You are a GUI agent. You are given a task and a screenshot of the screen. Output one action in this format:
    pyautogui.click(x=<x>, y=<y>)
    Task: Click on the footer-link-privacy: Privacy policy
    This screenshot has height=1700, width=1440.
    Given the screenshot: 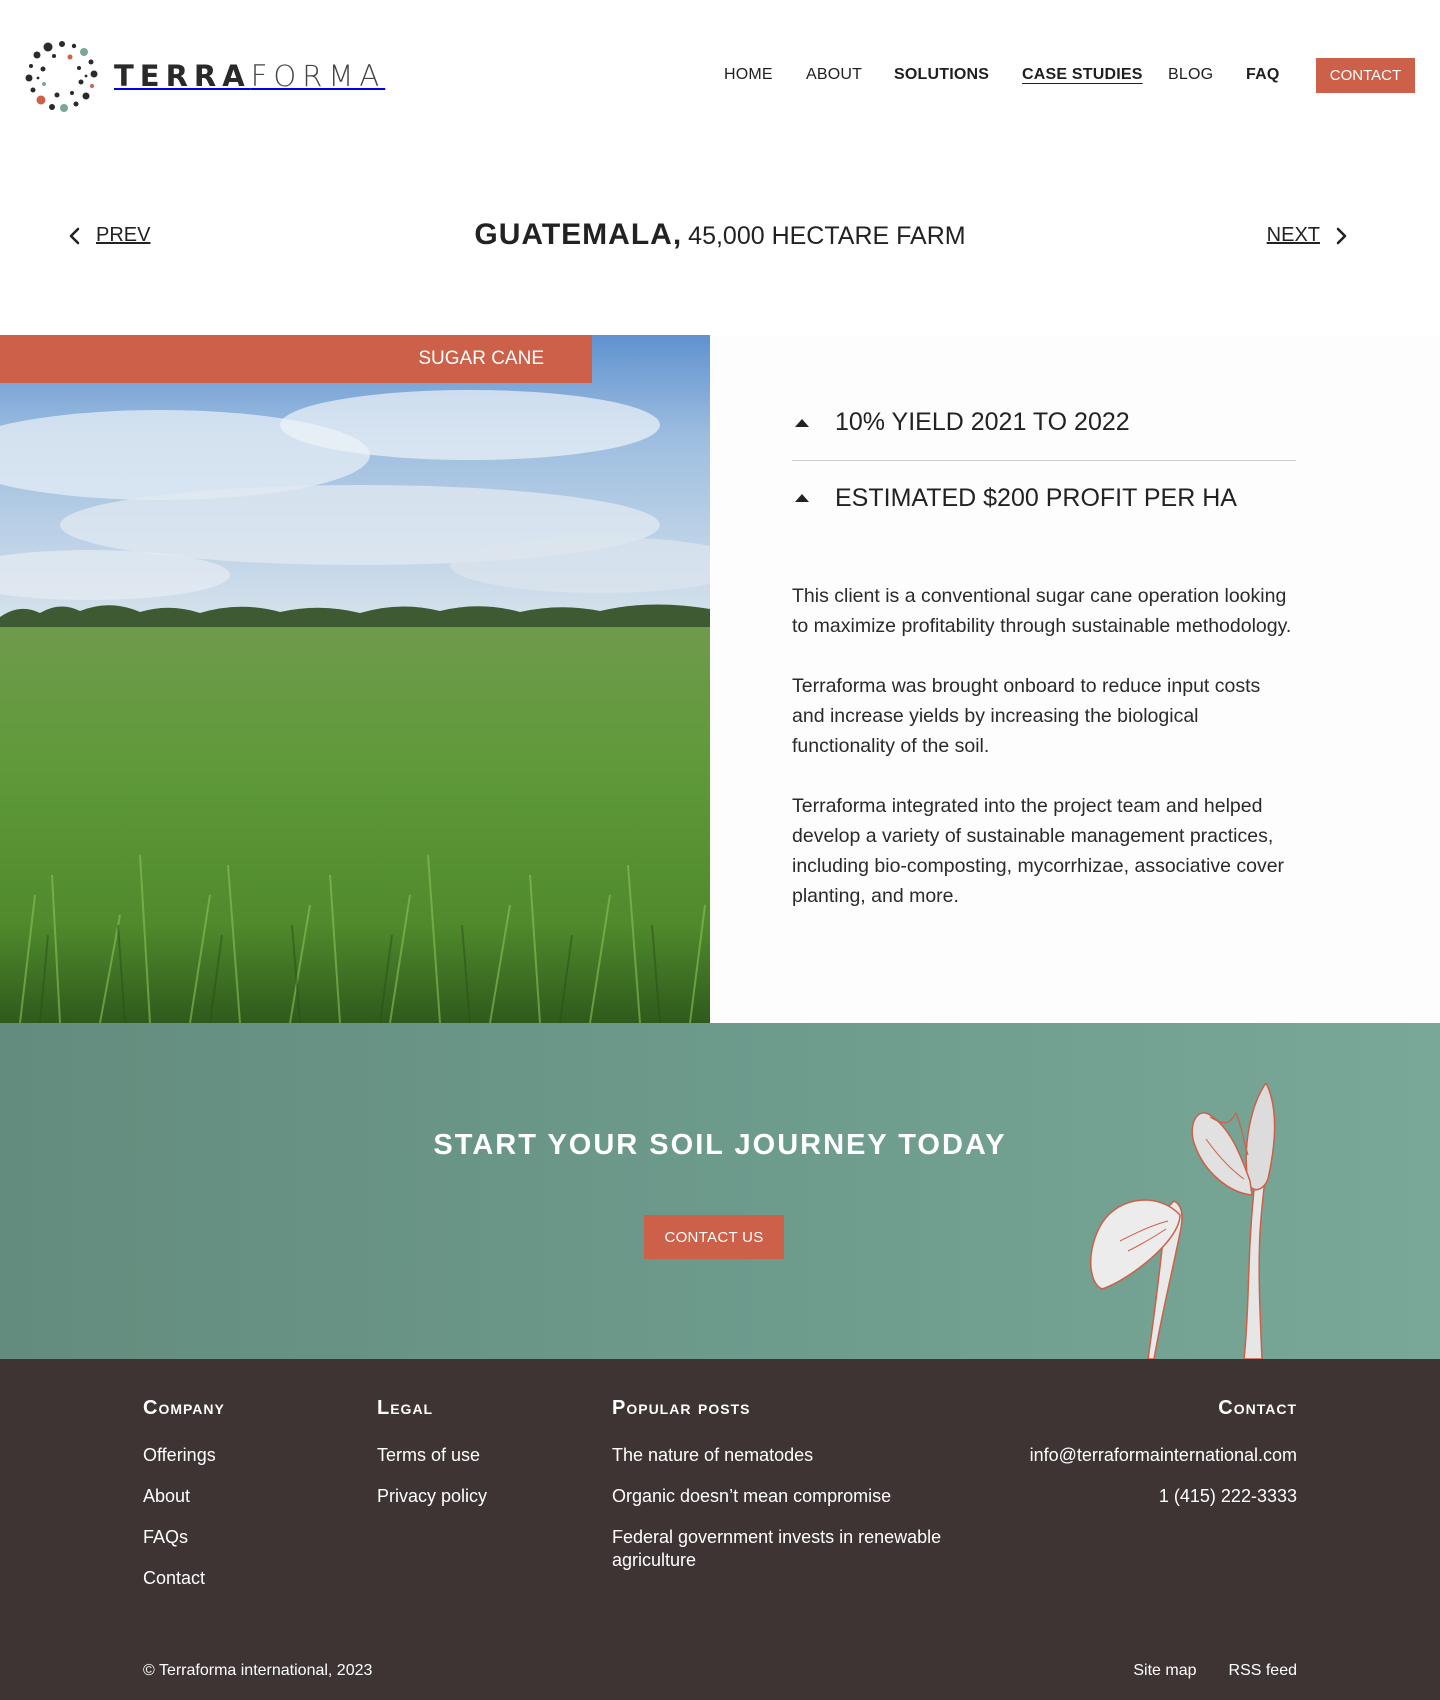 What is the action you would take?
    pyautogui.click(x=432, y=1496)
    